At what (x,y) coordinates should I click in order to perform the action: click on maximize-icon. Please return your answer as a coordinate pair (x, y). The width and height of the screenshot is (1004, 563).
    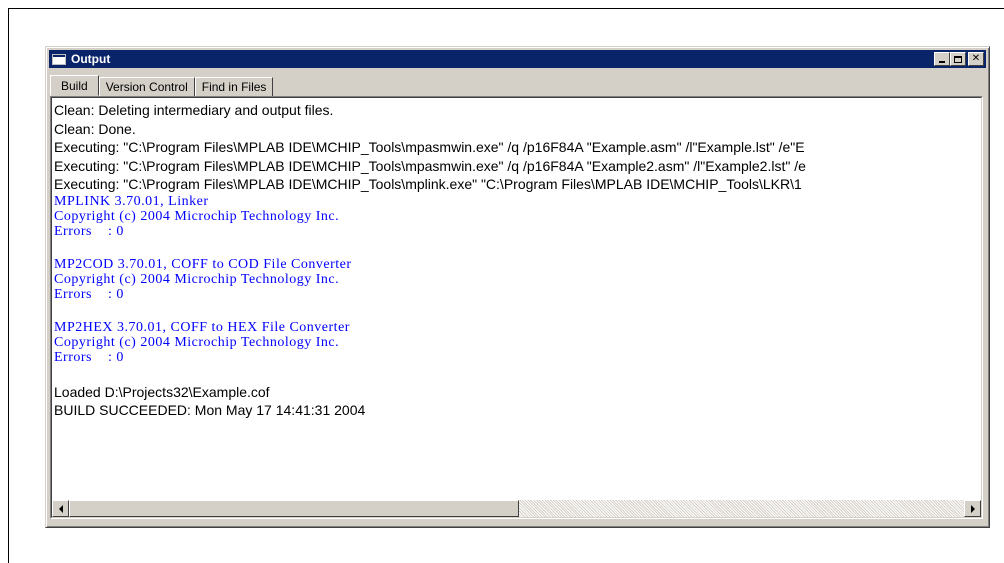
    Looking at the image, I should click on (958, 59).